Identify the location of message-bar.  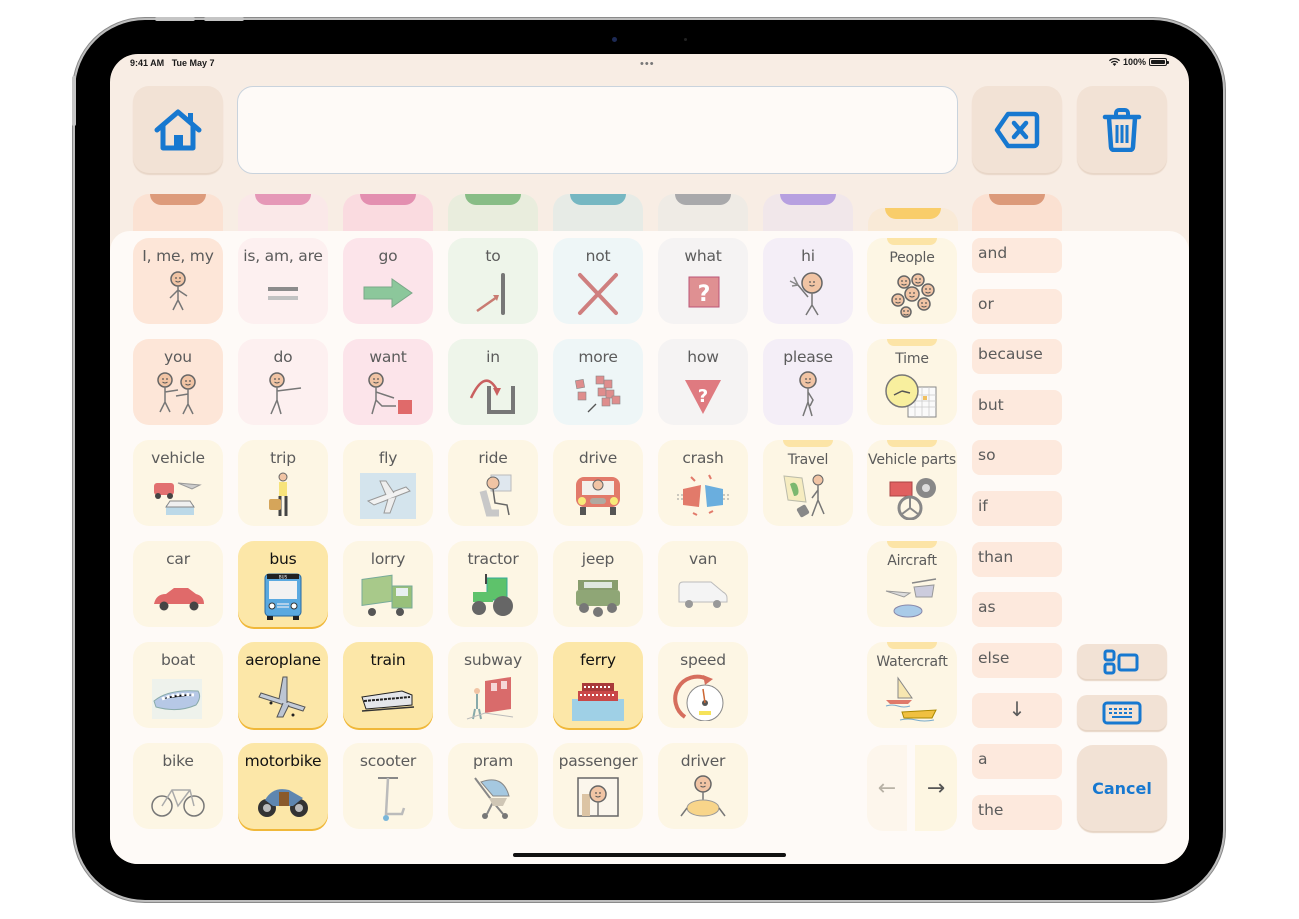
(597, 130).